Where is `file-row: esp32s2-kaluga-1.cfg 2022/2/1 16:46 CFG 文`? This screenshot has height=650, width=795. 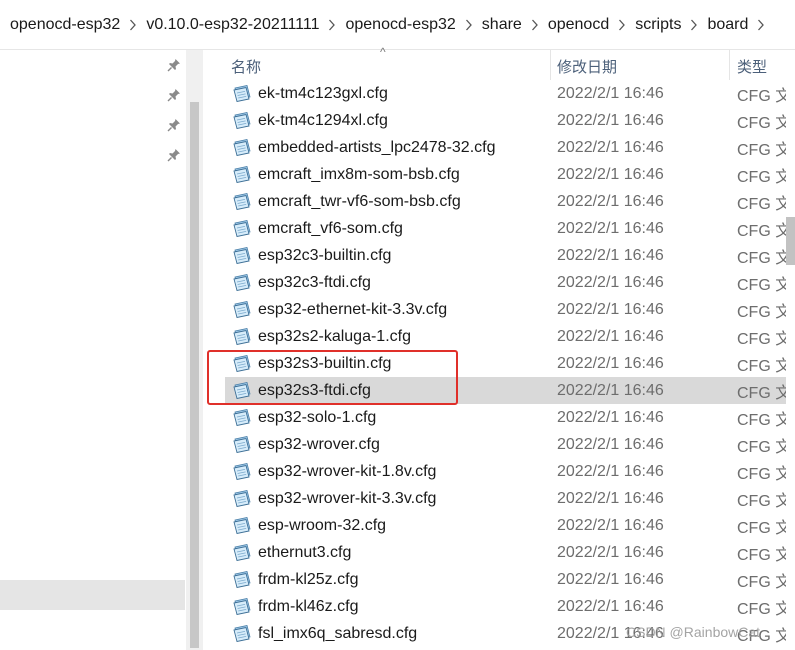
file-row: esp32s2-kaluga-1.cfg 2022/2/1 16:46 CFG 文 is located at coordinates (508, 336).